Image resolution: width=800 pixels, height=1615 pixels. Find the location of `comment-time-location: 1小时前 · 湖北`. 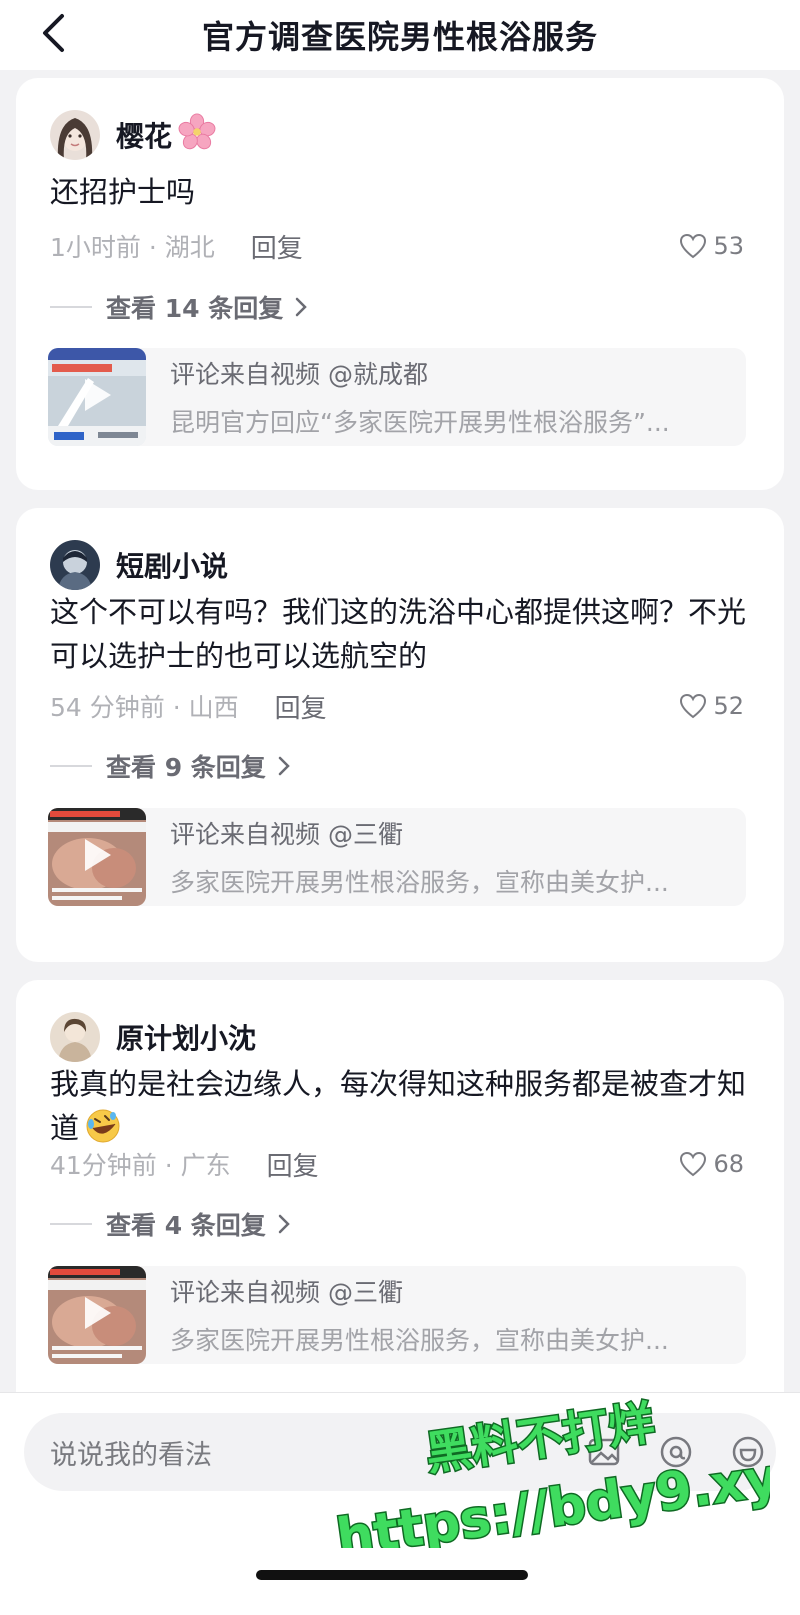

comment-time-location: 1小时前 · 湖北 is located at coordinates (132, 247).